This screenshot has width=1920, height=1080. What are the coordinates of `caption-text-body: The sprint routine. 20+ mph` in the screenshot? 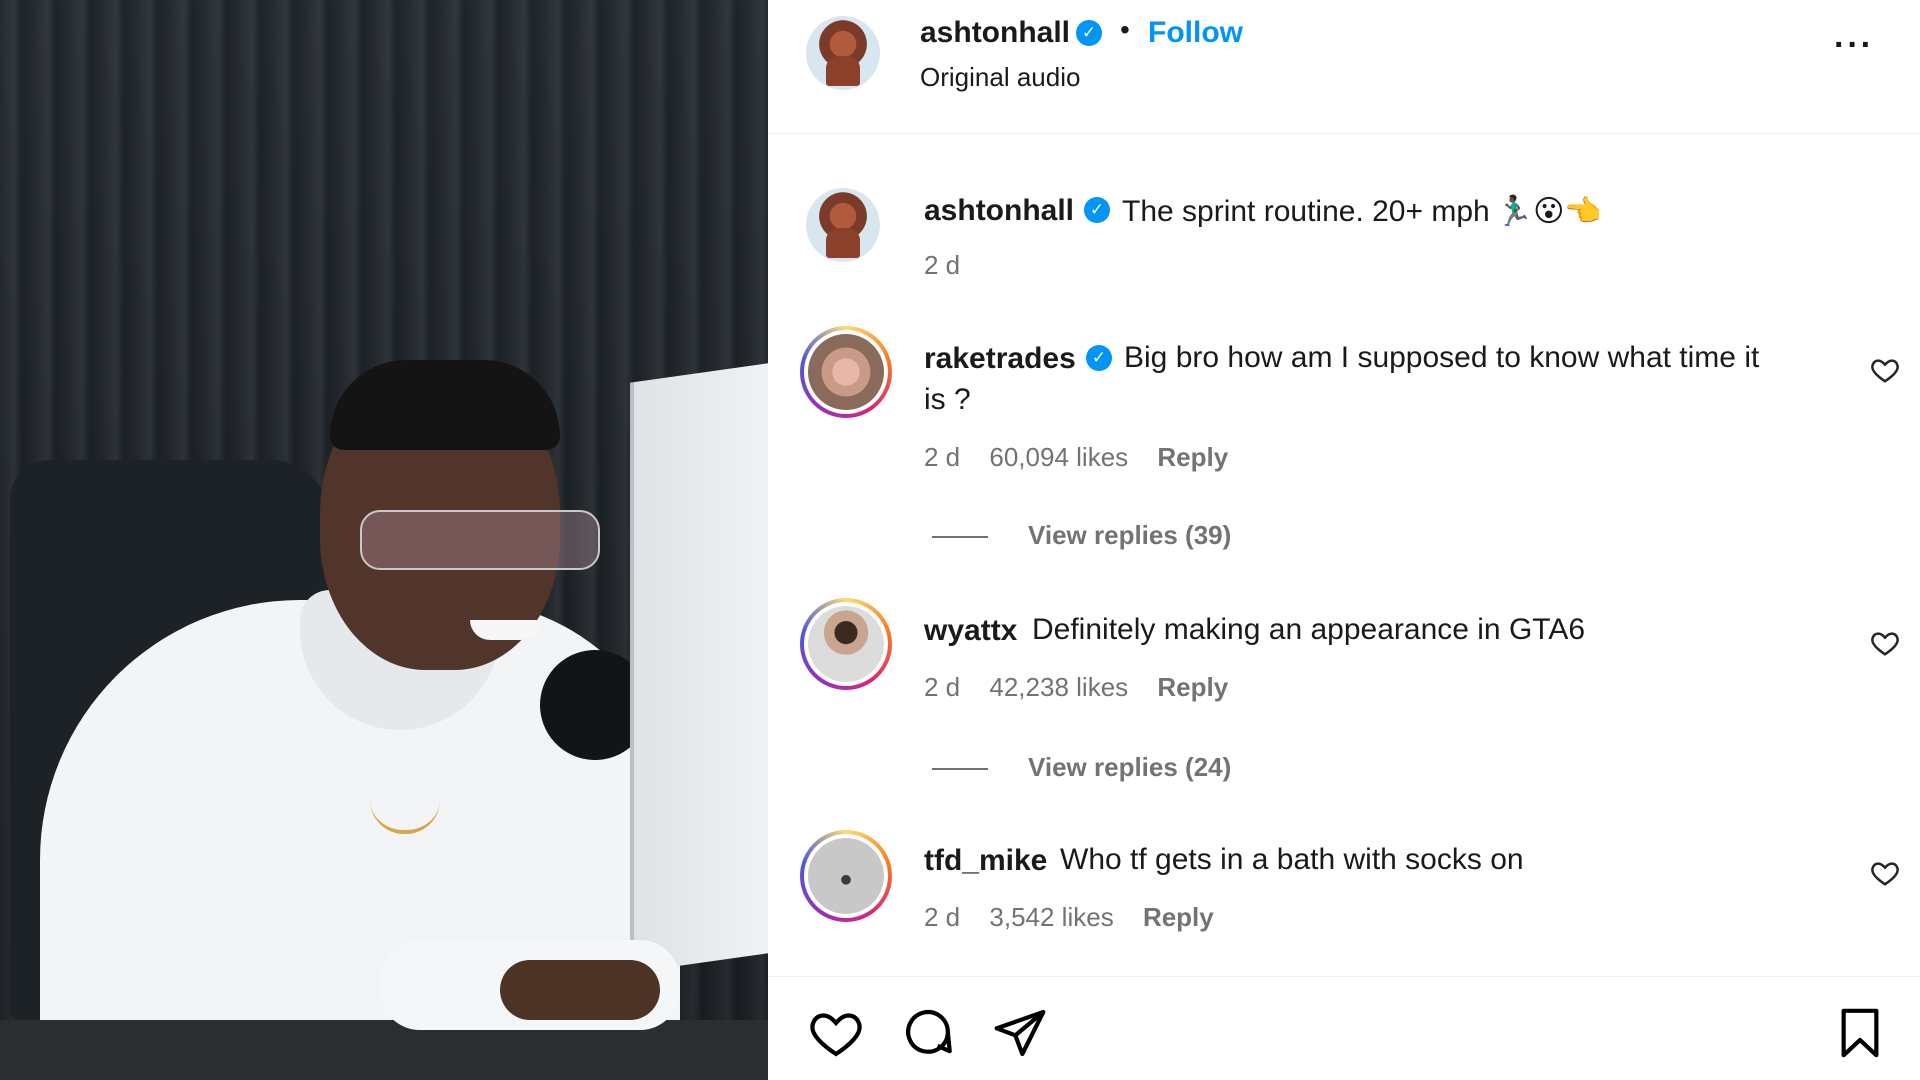 It's located at (1306, 211).